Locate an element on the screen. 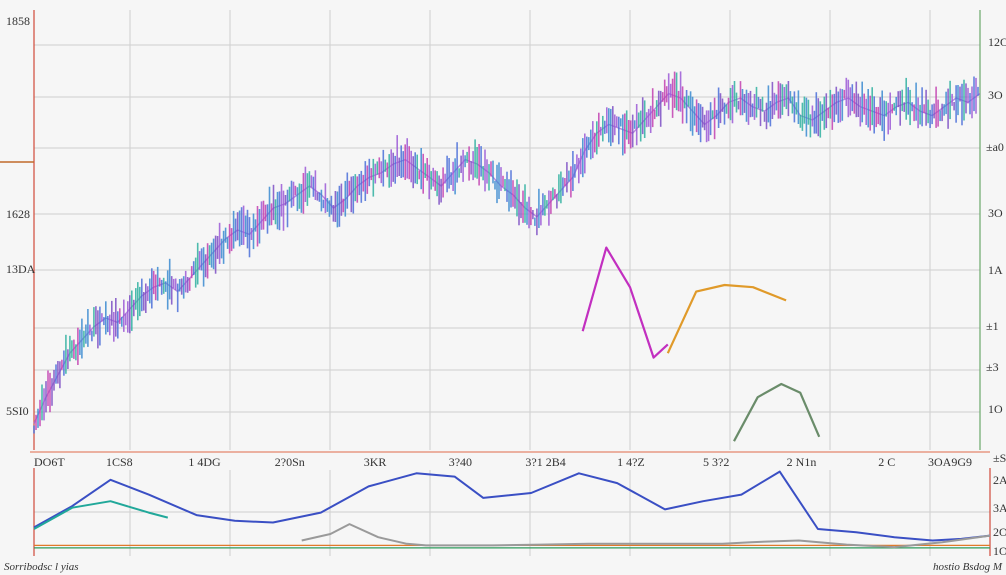  x-tick-label: 2 C is located at coordinates (886, 462).